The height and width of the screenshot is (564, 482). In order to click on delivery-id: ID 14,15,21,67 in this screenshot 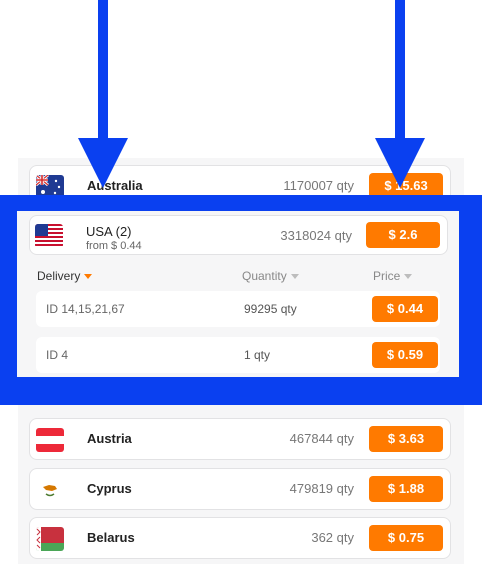, I will do `click(85, 309)`.